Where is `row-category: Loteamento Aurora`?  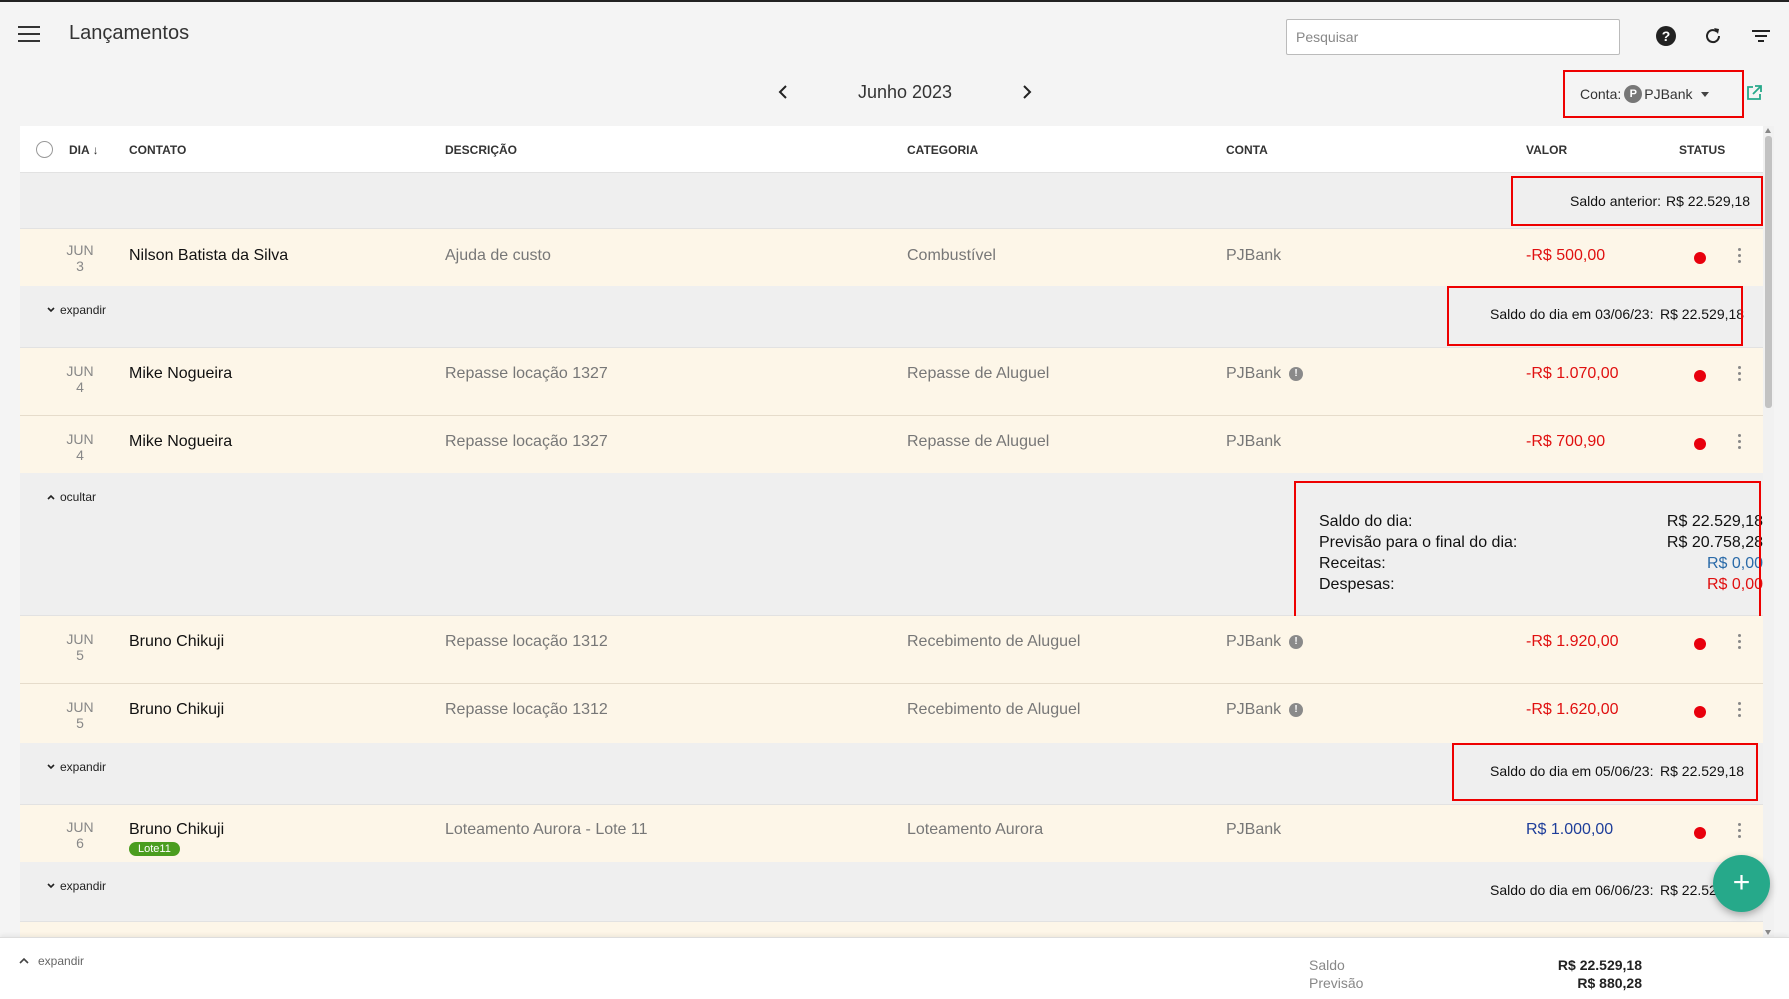
row-category: Loteamento Aurora is located at coordinates (975, 829).